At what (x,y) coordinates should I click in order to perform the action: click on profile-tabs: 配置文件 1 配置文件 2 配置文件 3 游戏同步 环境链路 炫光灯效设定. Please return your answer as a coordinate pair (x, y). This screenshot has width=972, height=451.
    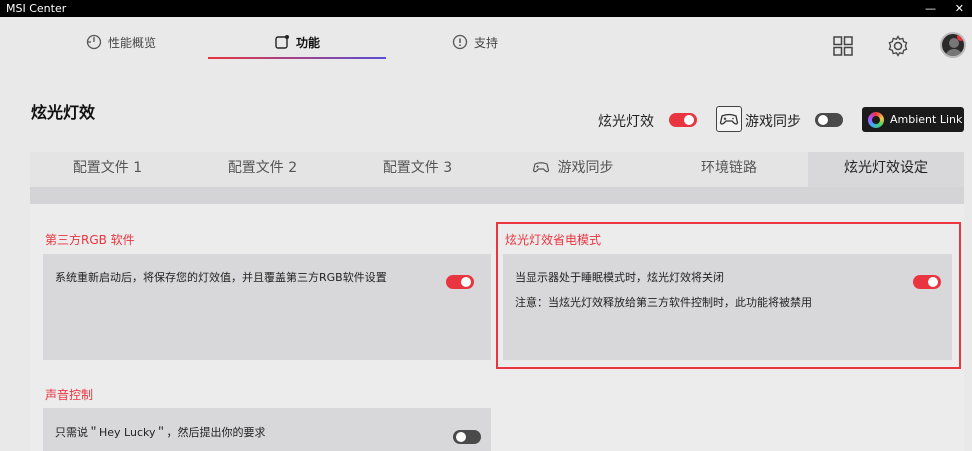
    Looking at the image, I should click on (497, 169).